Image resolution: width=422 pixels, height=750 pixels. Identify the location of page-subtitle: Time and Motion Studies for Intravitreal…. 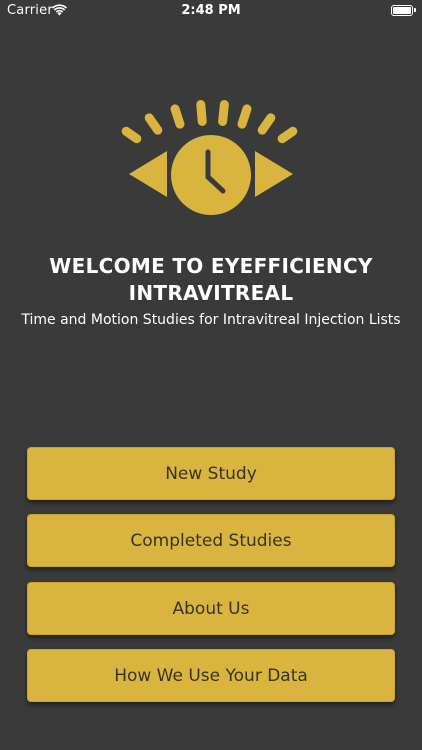
(211, 320).